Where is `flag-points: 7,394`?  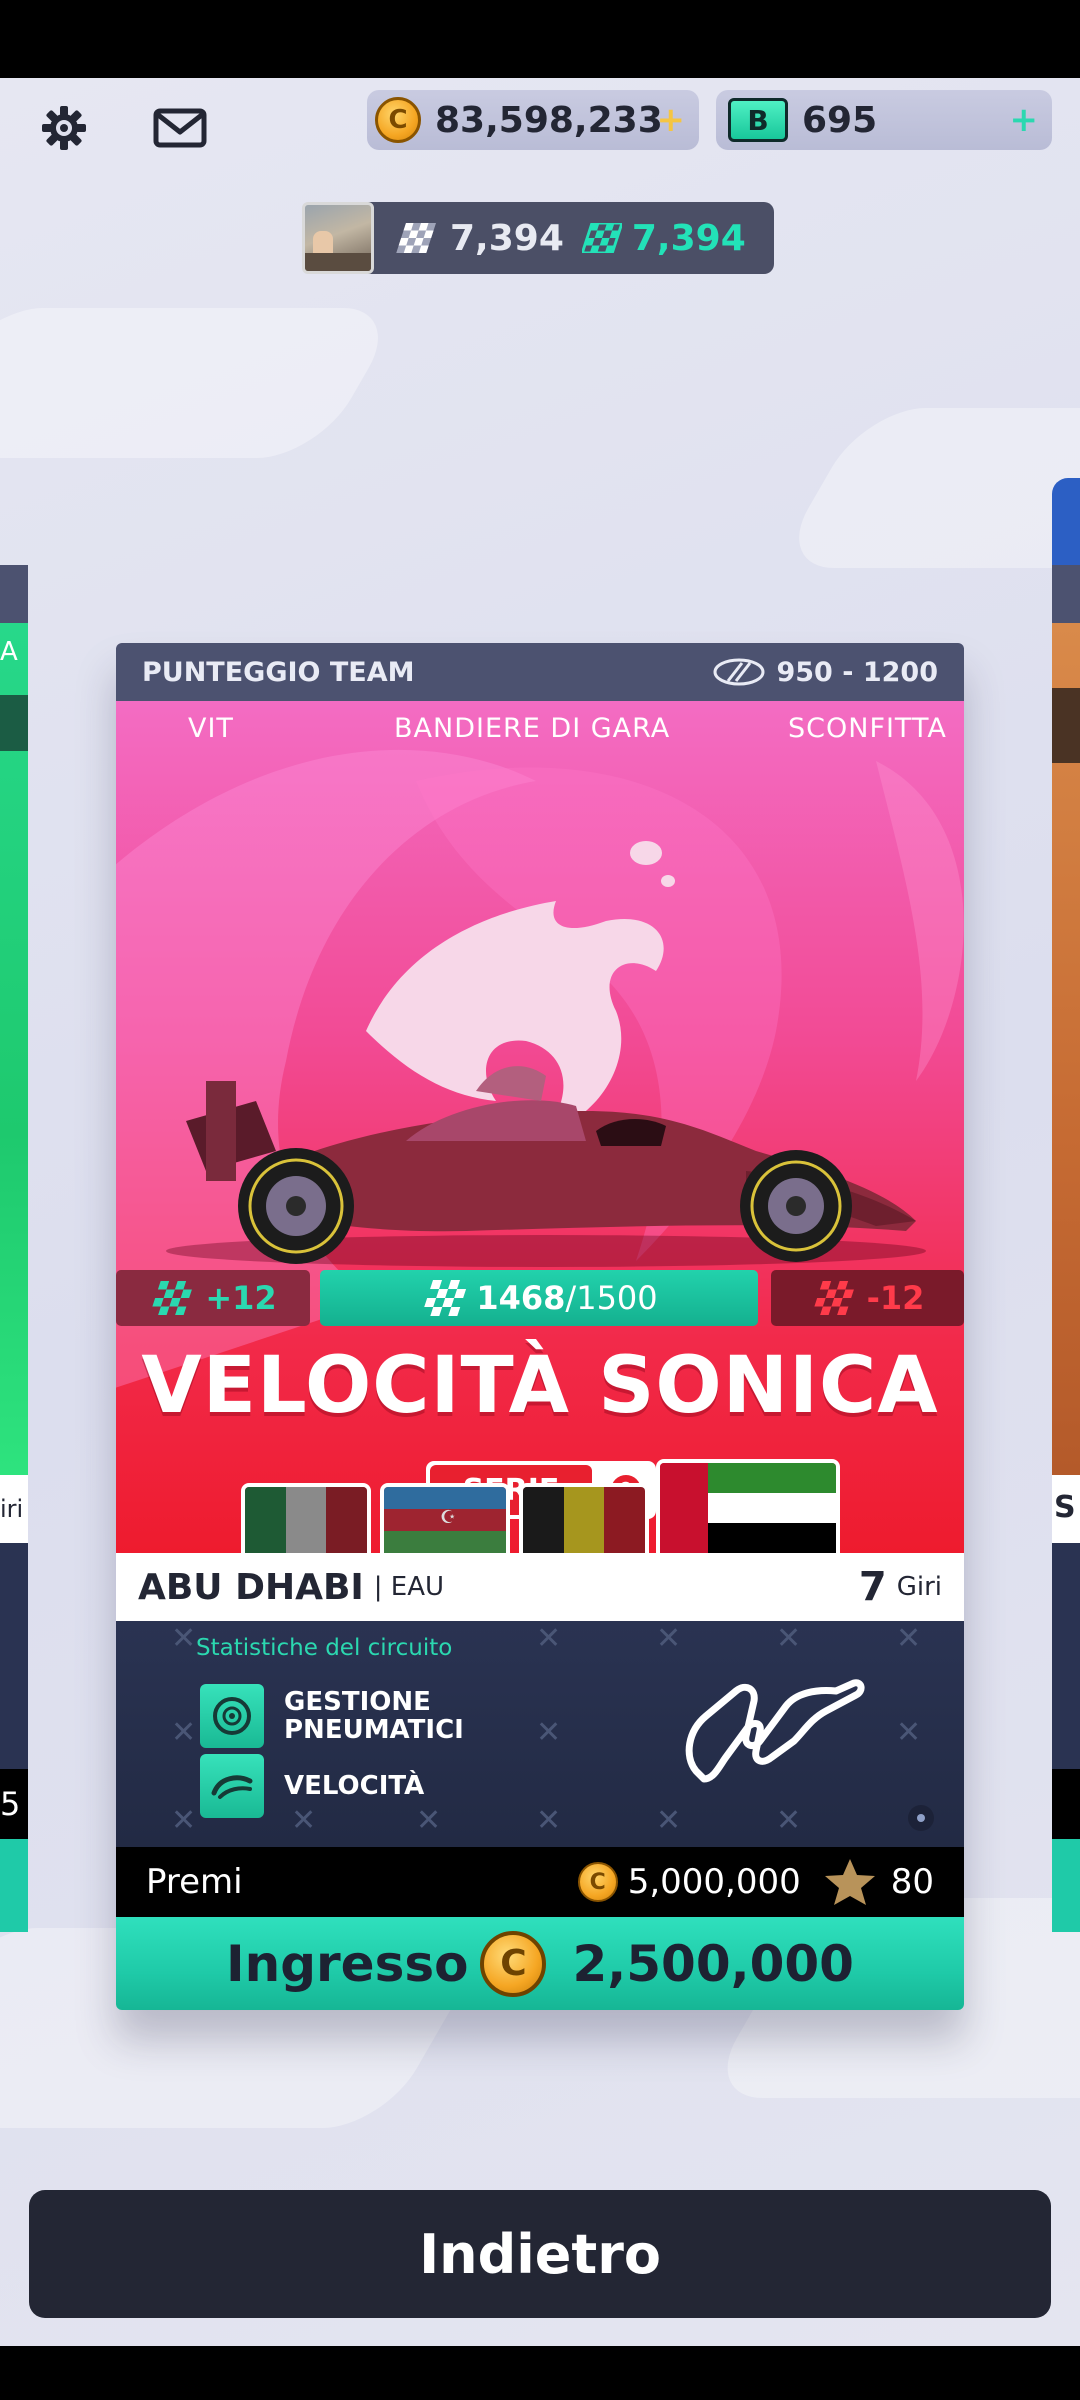
flag-points: 7,394 is located at coordinates (507, 238).